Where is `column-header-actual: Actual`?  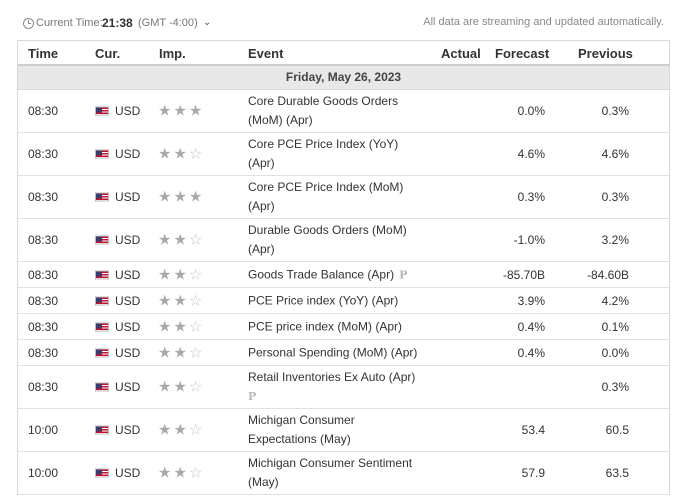
column-header-actual: Actual is located at coordinates (461, 53).